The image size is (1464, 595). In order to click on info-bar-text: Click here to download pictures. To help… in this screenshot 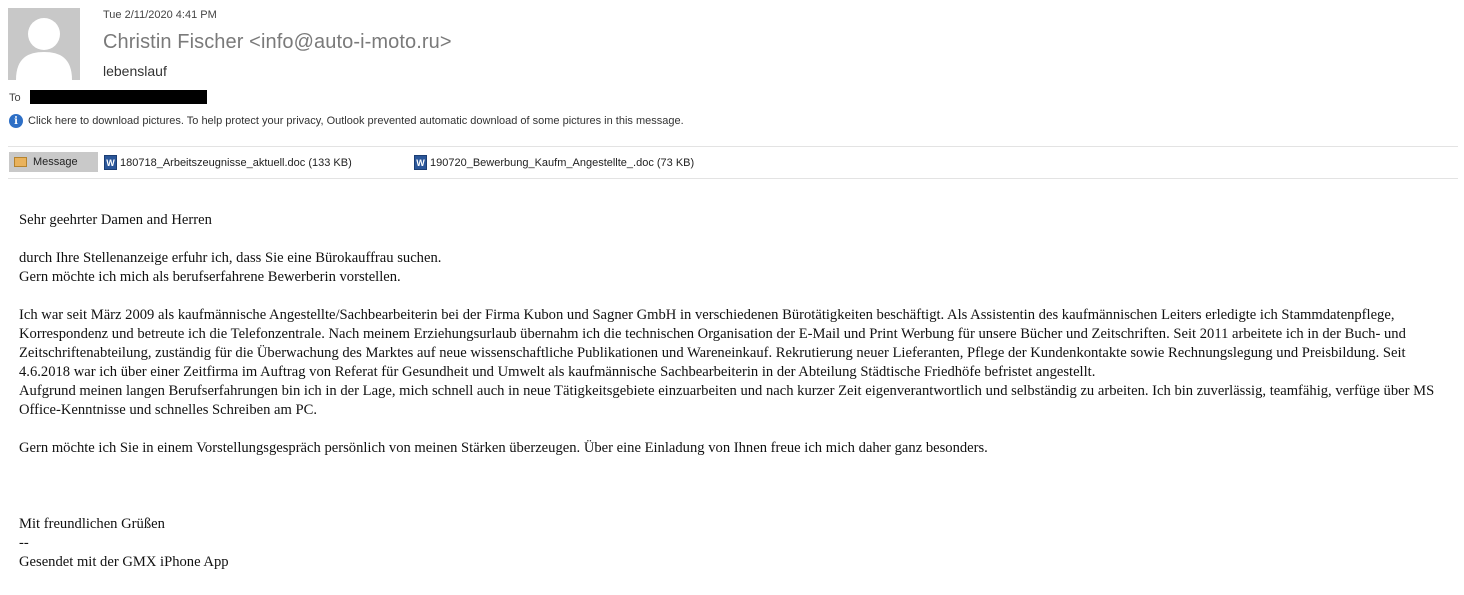, I will do `click(356, 121)`.